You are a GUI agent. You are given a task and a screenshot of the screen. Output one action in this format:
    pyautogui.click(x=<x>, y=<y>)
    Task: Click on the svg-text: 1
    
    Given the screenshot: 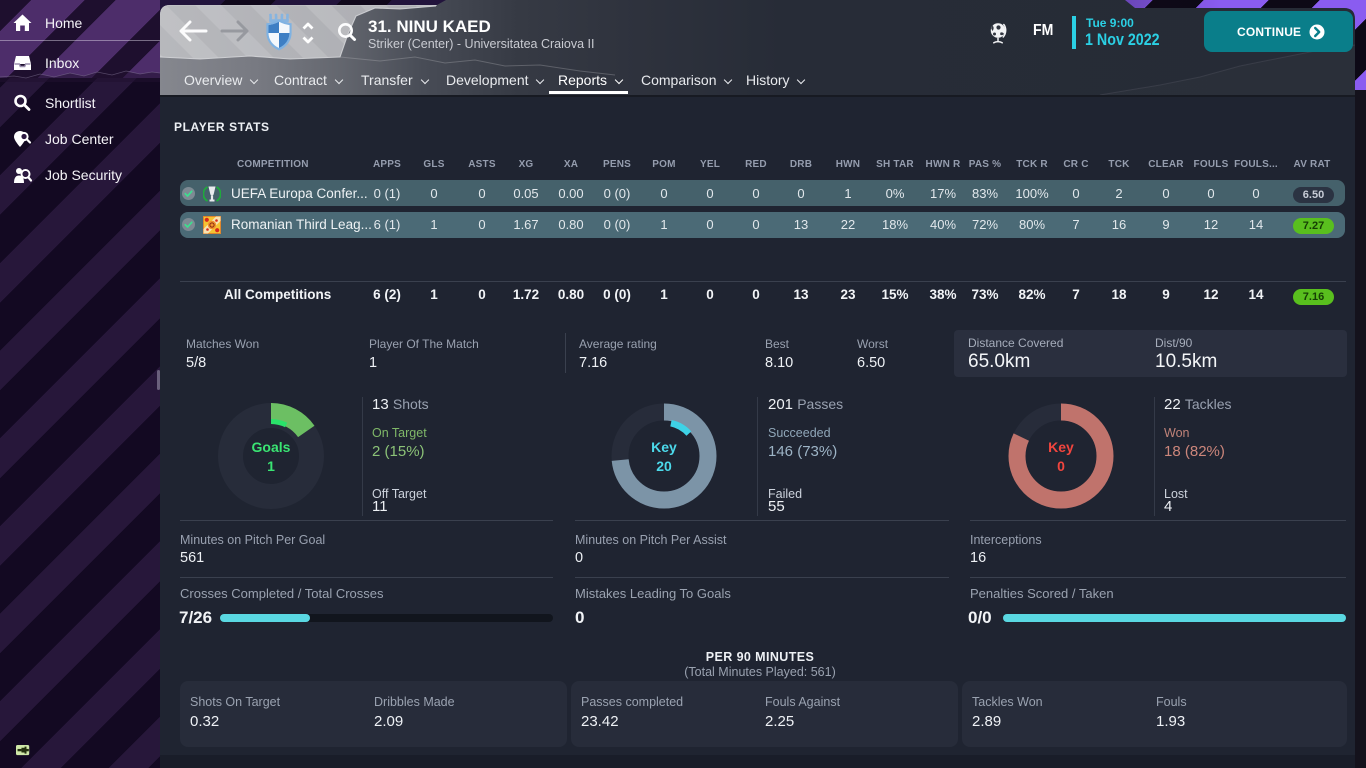 What is the action you would take?
    pyautogui.click(x=271, y=466)
    